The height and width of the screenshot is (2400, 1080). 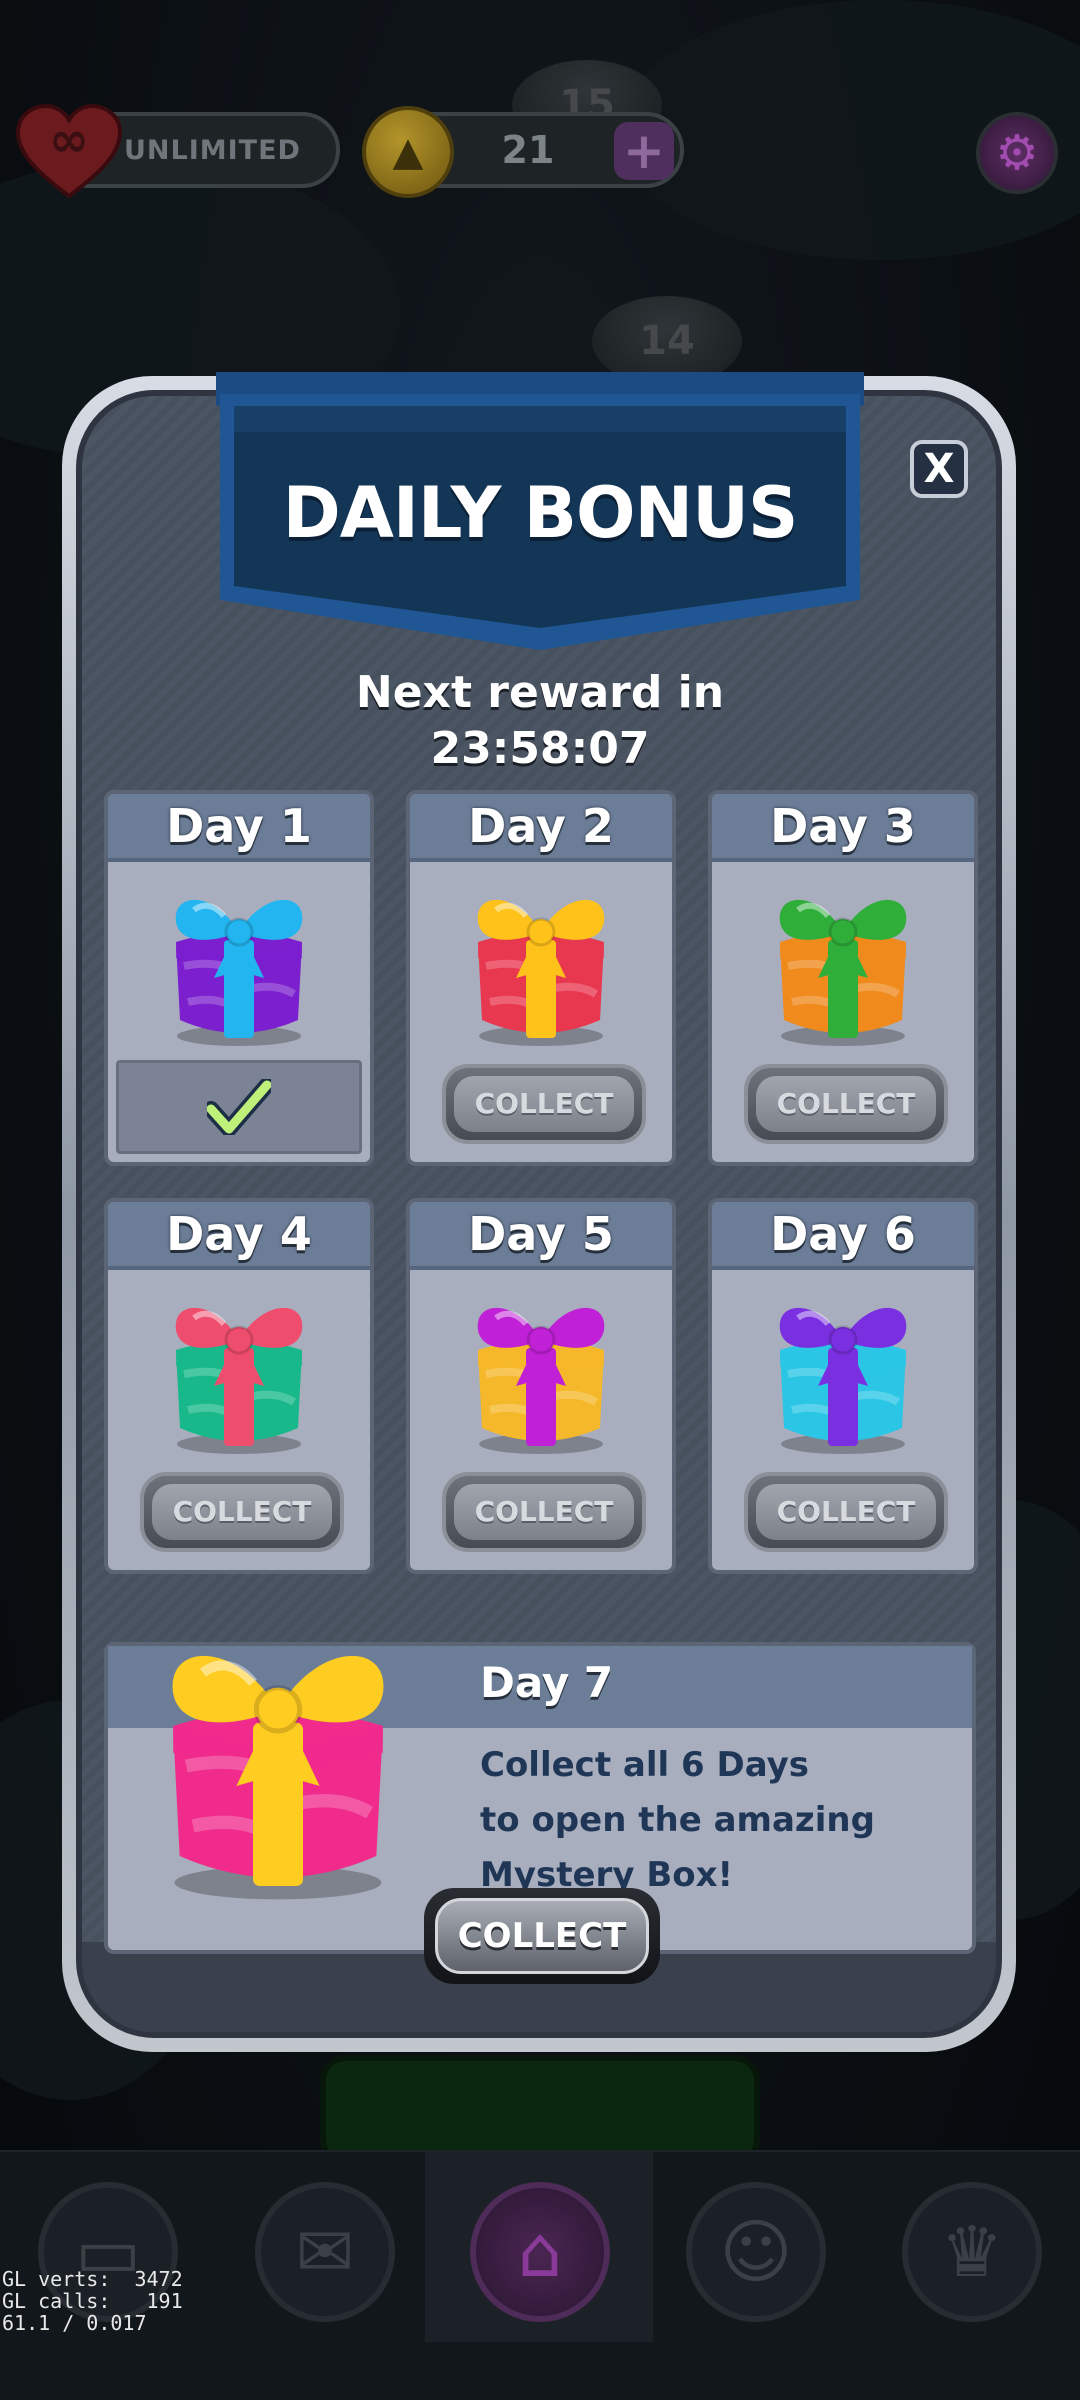 What do you see at coordinates (540, 513) in the screenshot?
I see `modal-title: DAILY BONUS` at bounding box center [540, 513].